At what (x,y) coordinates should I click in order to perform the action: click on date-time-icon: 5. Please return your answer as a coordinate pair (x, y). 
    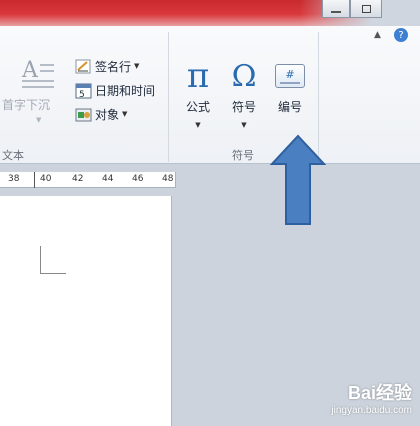
    Looking at the image, I should click on (83, 90).